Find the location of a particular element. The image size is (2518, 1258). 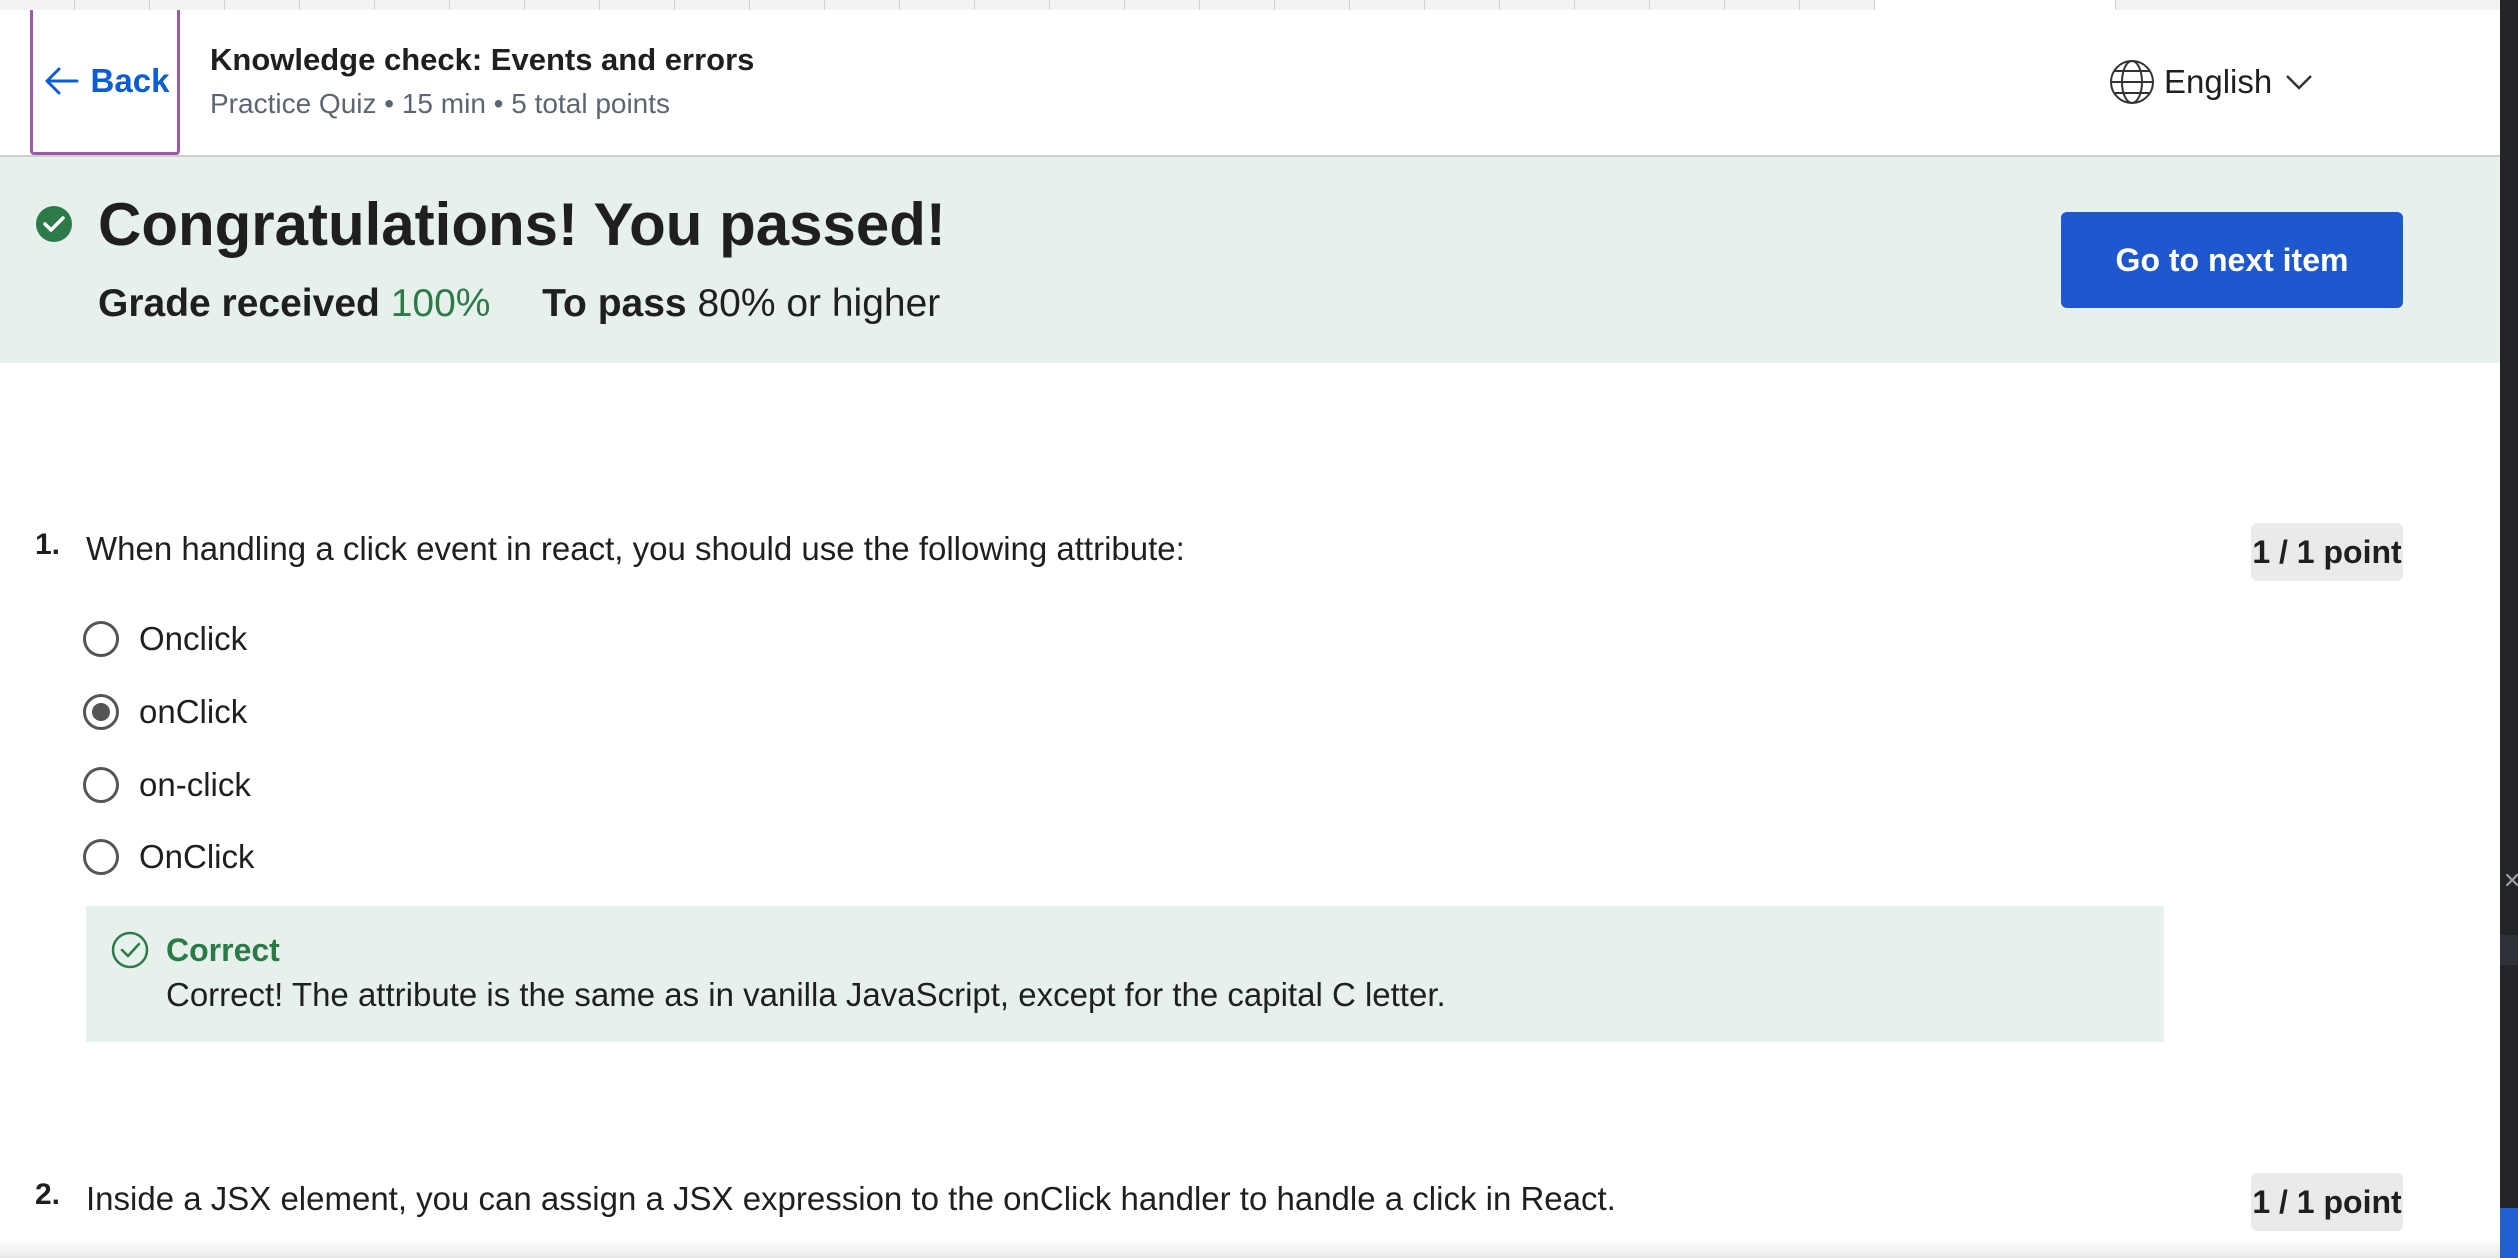

side-panel-edge: ✕ is located at coordinates (2509, 629).